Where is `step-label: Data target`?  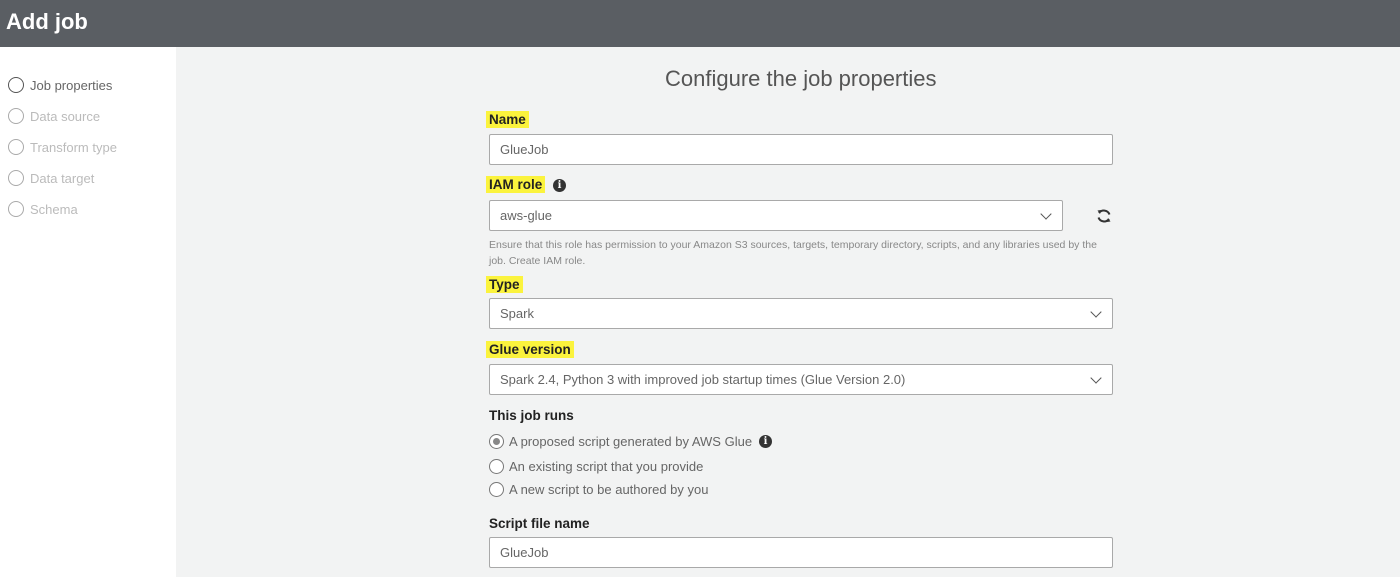 step-label: Data target is located at coordinates (62, 178).